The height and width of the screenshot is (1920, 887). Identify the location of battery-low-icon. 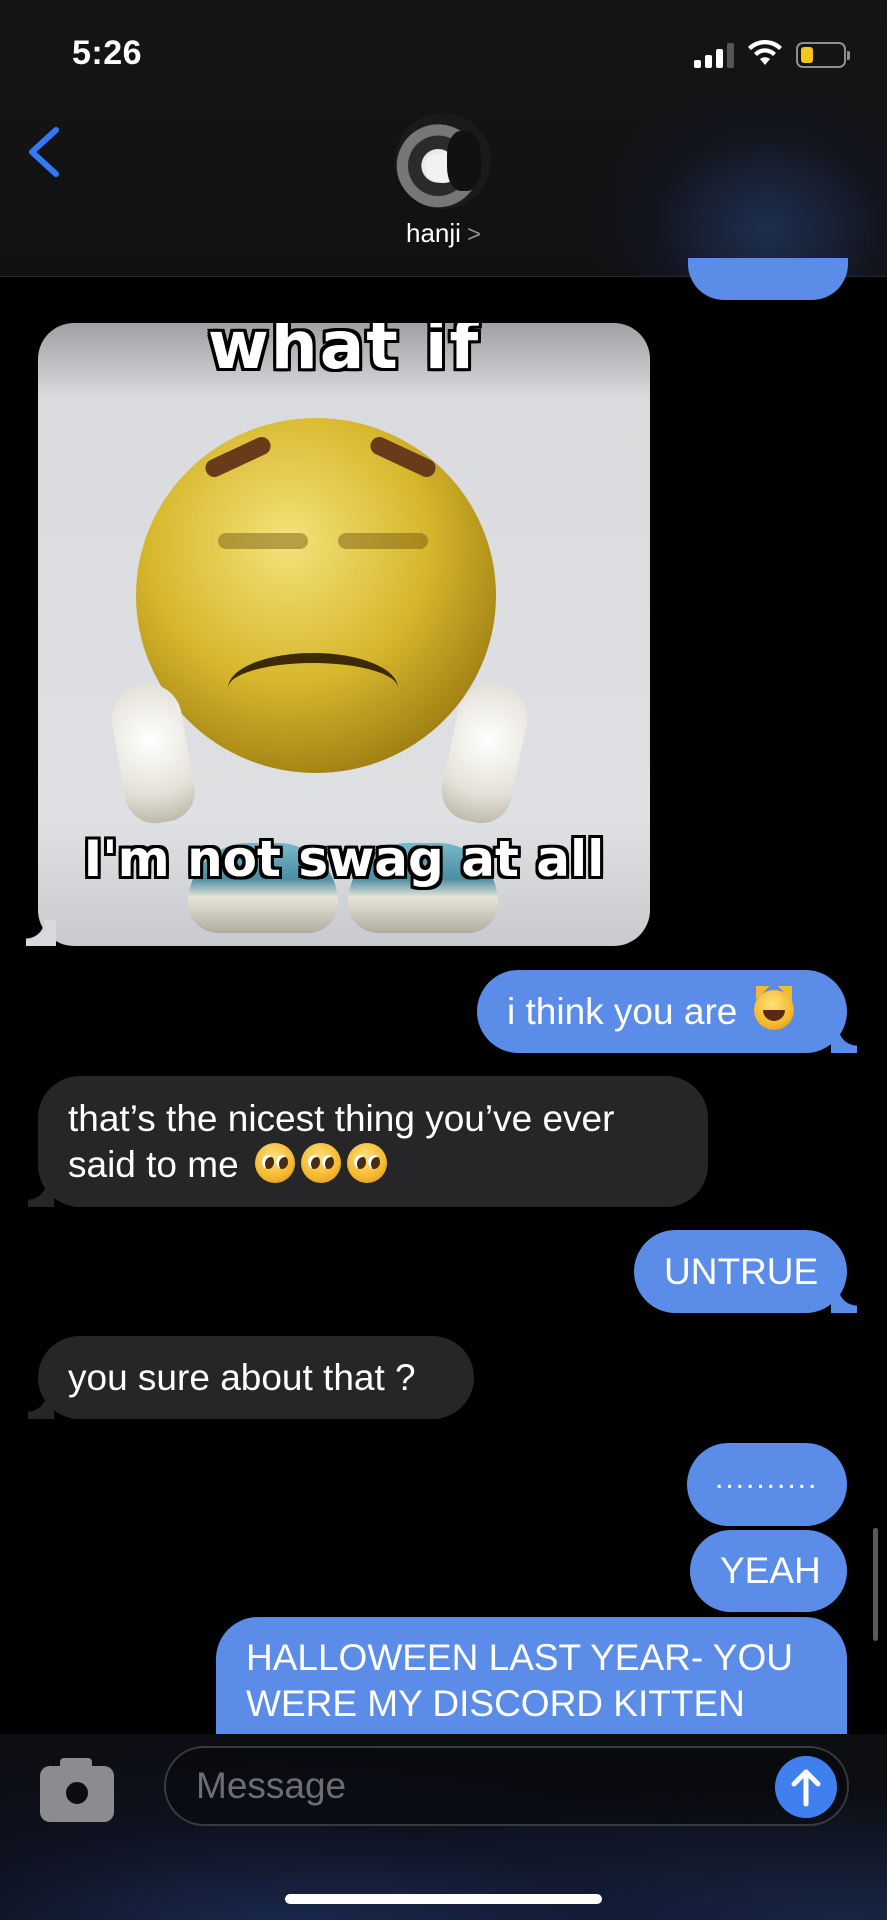
(823, 55).